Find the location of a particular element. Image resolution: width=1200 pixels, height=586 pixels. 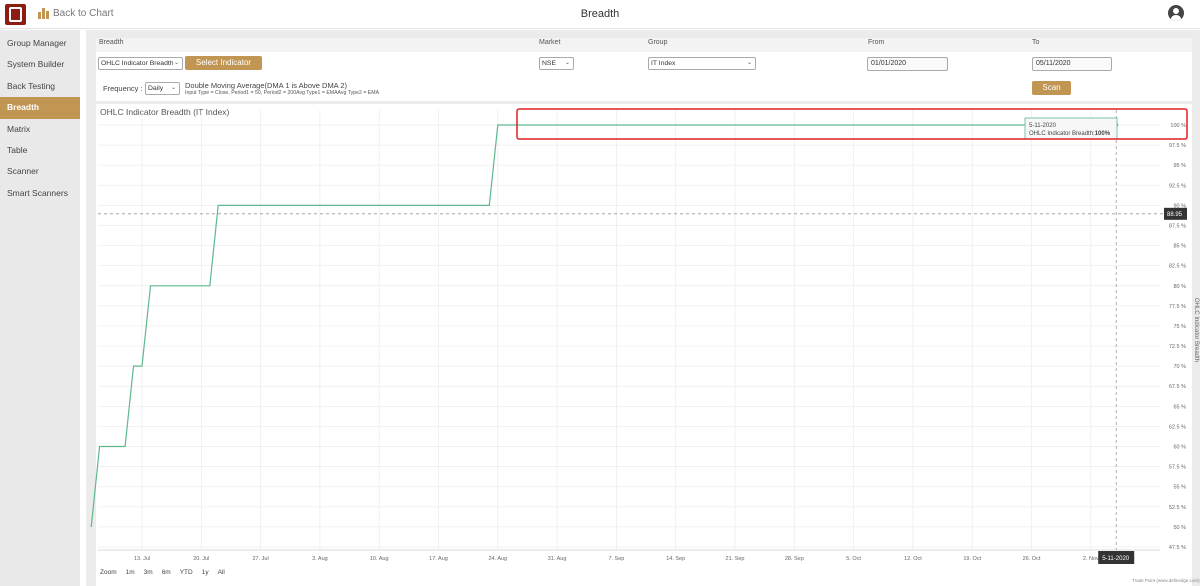

tooltip-date: 5-11-2020 is located at coordinates (1043, 126).